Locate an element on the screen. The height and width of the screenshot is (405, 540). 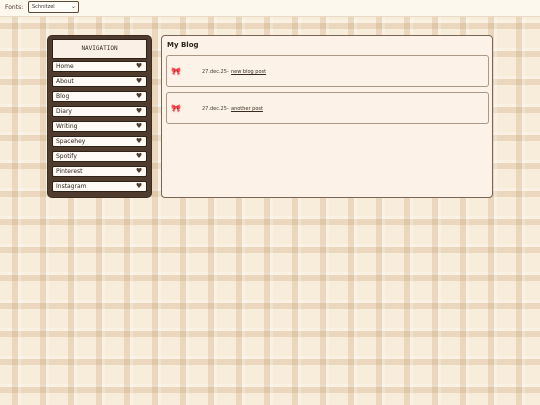
font-select: Schnitzel ⌄ is located at coordinates (53, 7).